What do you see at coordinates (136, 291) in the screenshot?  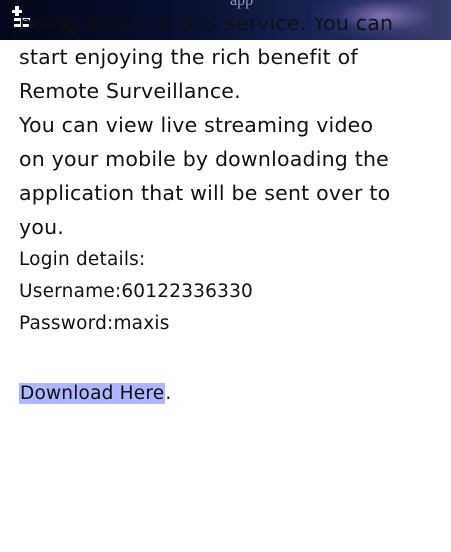 I see `username-value: Username:60122336330` at bounding box center [136, 291].